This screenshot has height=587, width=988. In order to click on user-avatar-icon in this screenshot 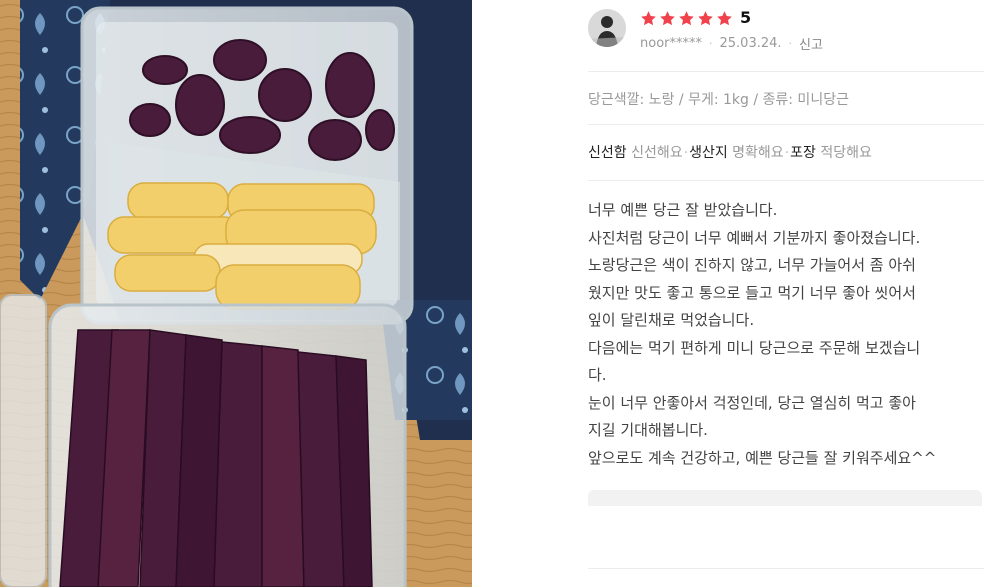, I will do `click(607, 28)`.